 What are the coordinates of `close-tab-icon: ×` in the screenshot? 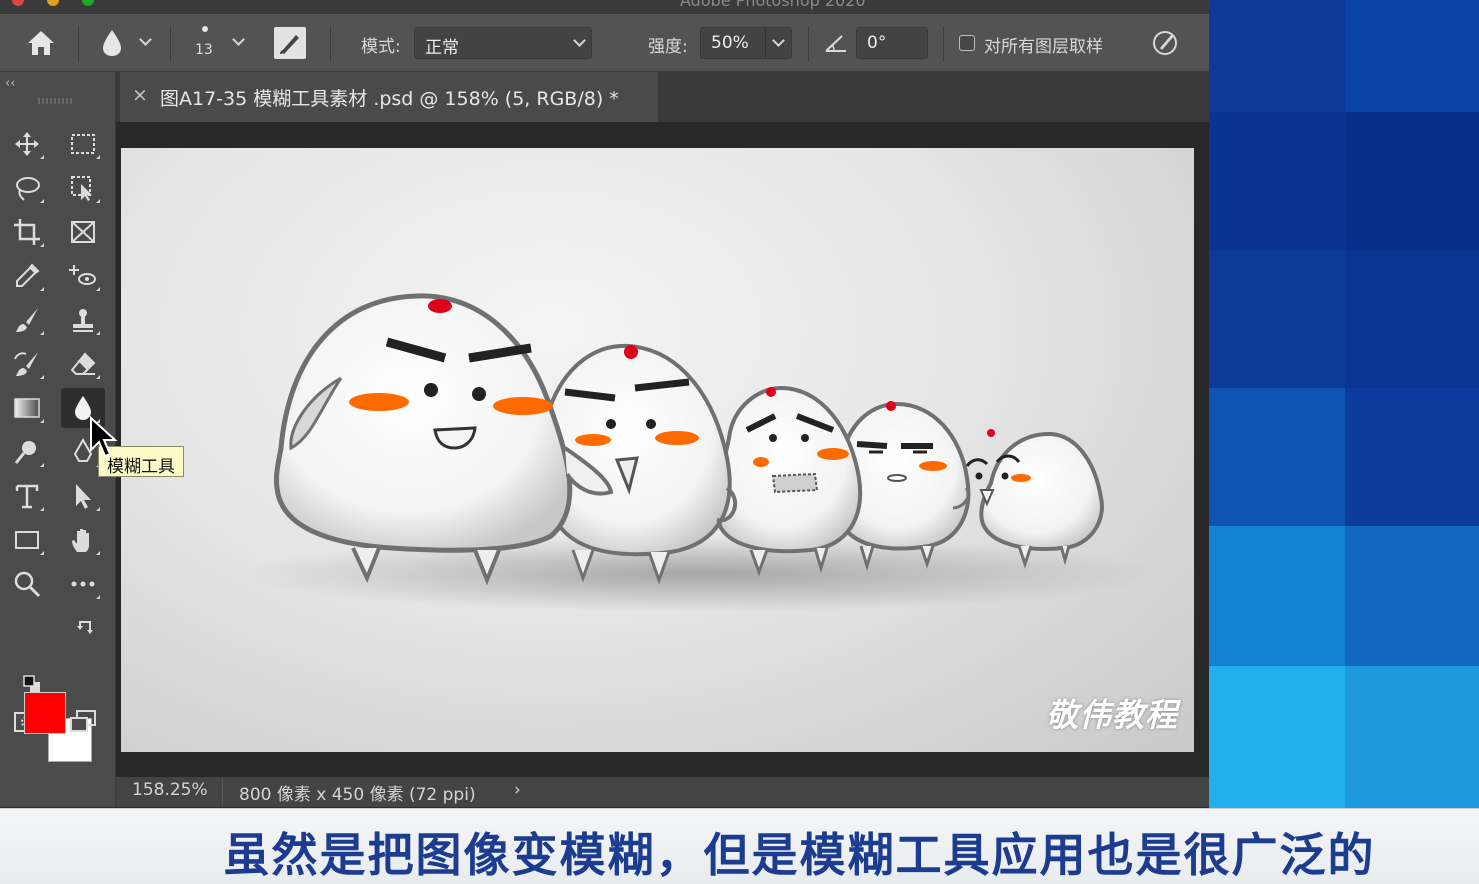 It's located at (140, 95).